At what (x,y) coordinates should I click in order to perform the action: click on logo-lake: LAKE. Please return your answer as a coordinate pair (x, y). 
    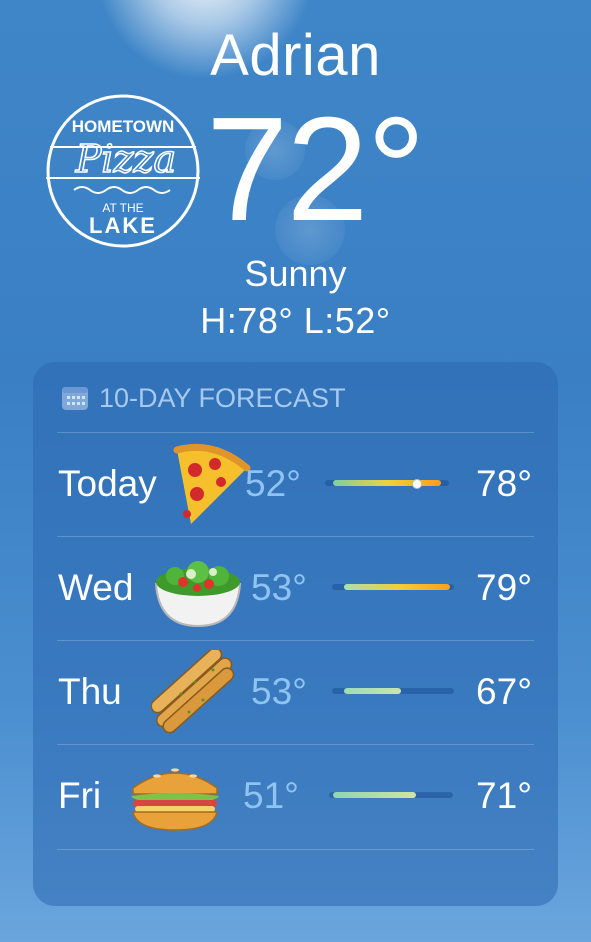
    Looking at the image, I should click on (123, 225).